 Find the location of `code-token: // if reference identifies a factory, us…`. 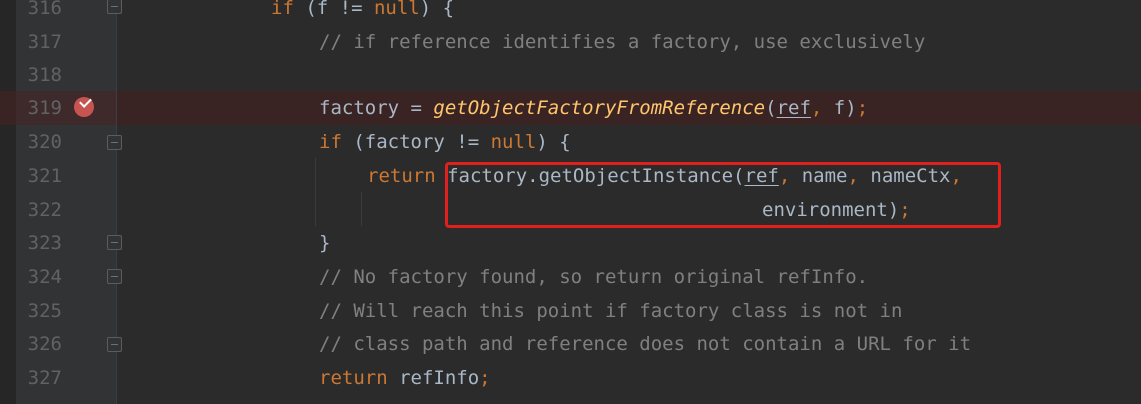

code-token: // if reference identifies a factory, us… is located at coordinates (622, 42).